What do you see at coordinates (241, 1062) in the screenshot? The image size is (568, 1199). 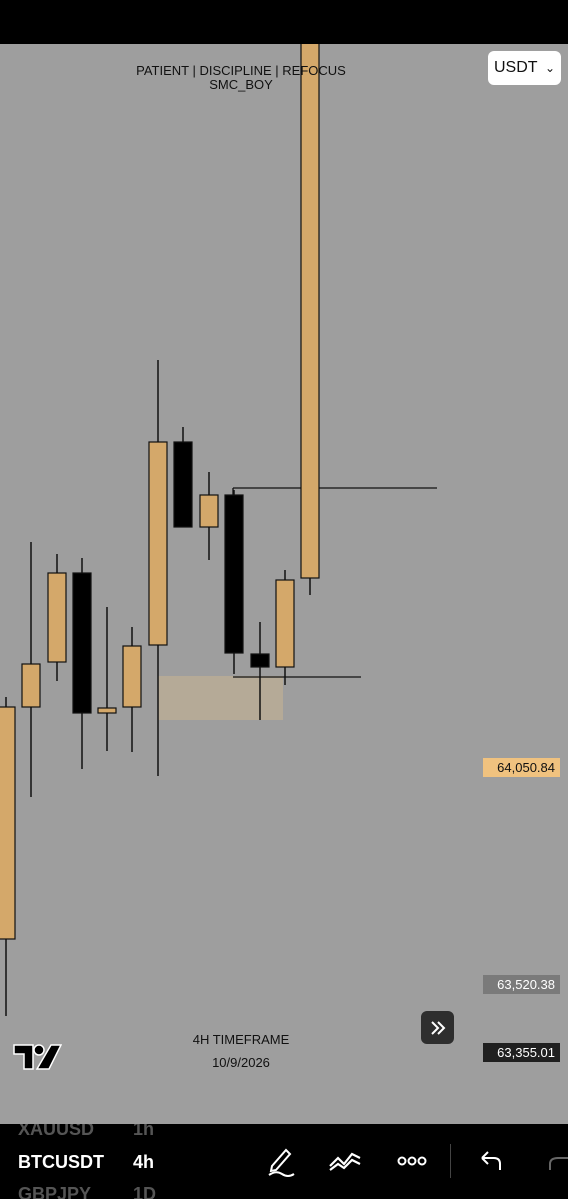 I see `chart-date: 10/9/2026` at bounding box center [241, 1062].